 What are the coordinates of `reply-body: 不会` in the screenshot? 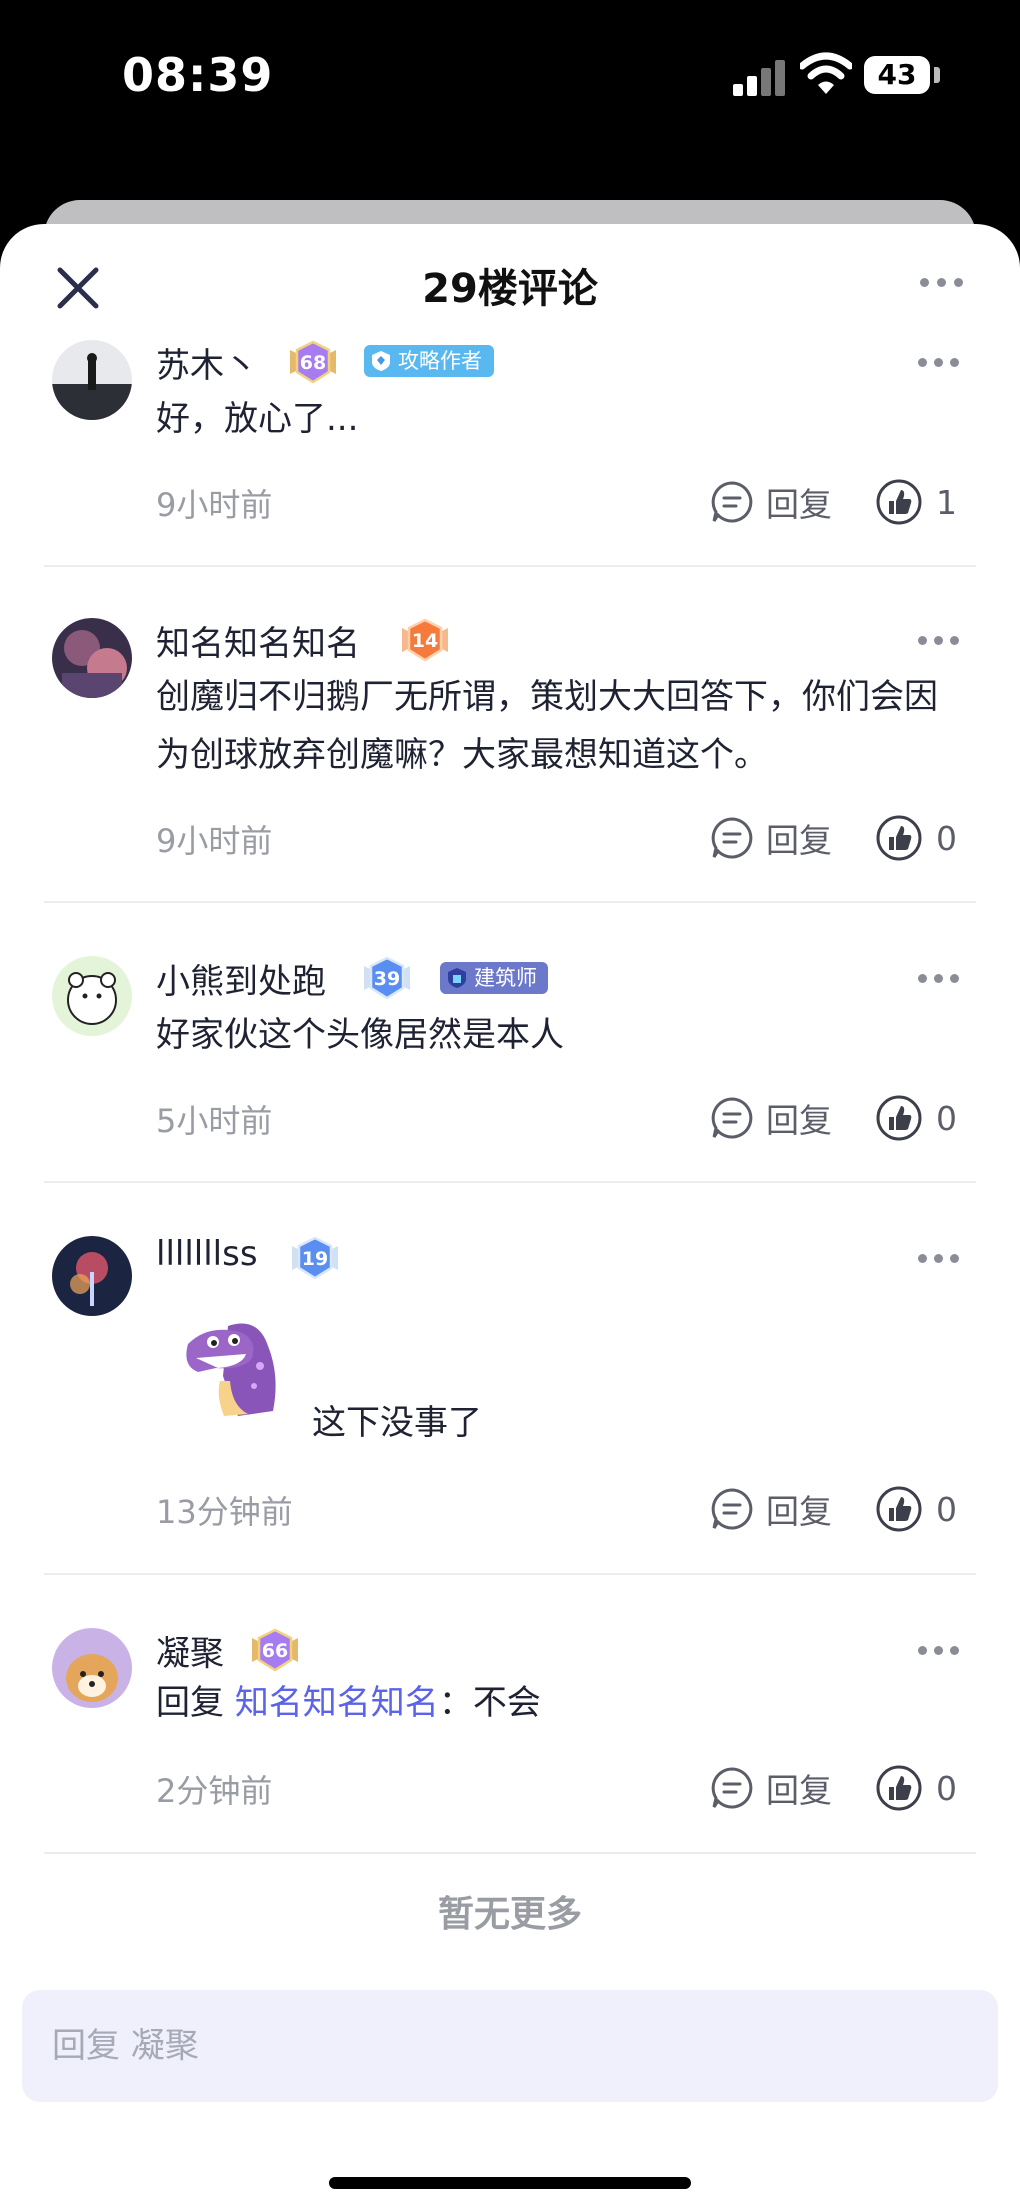 It's located at (506, 1703).